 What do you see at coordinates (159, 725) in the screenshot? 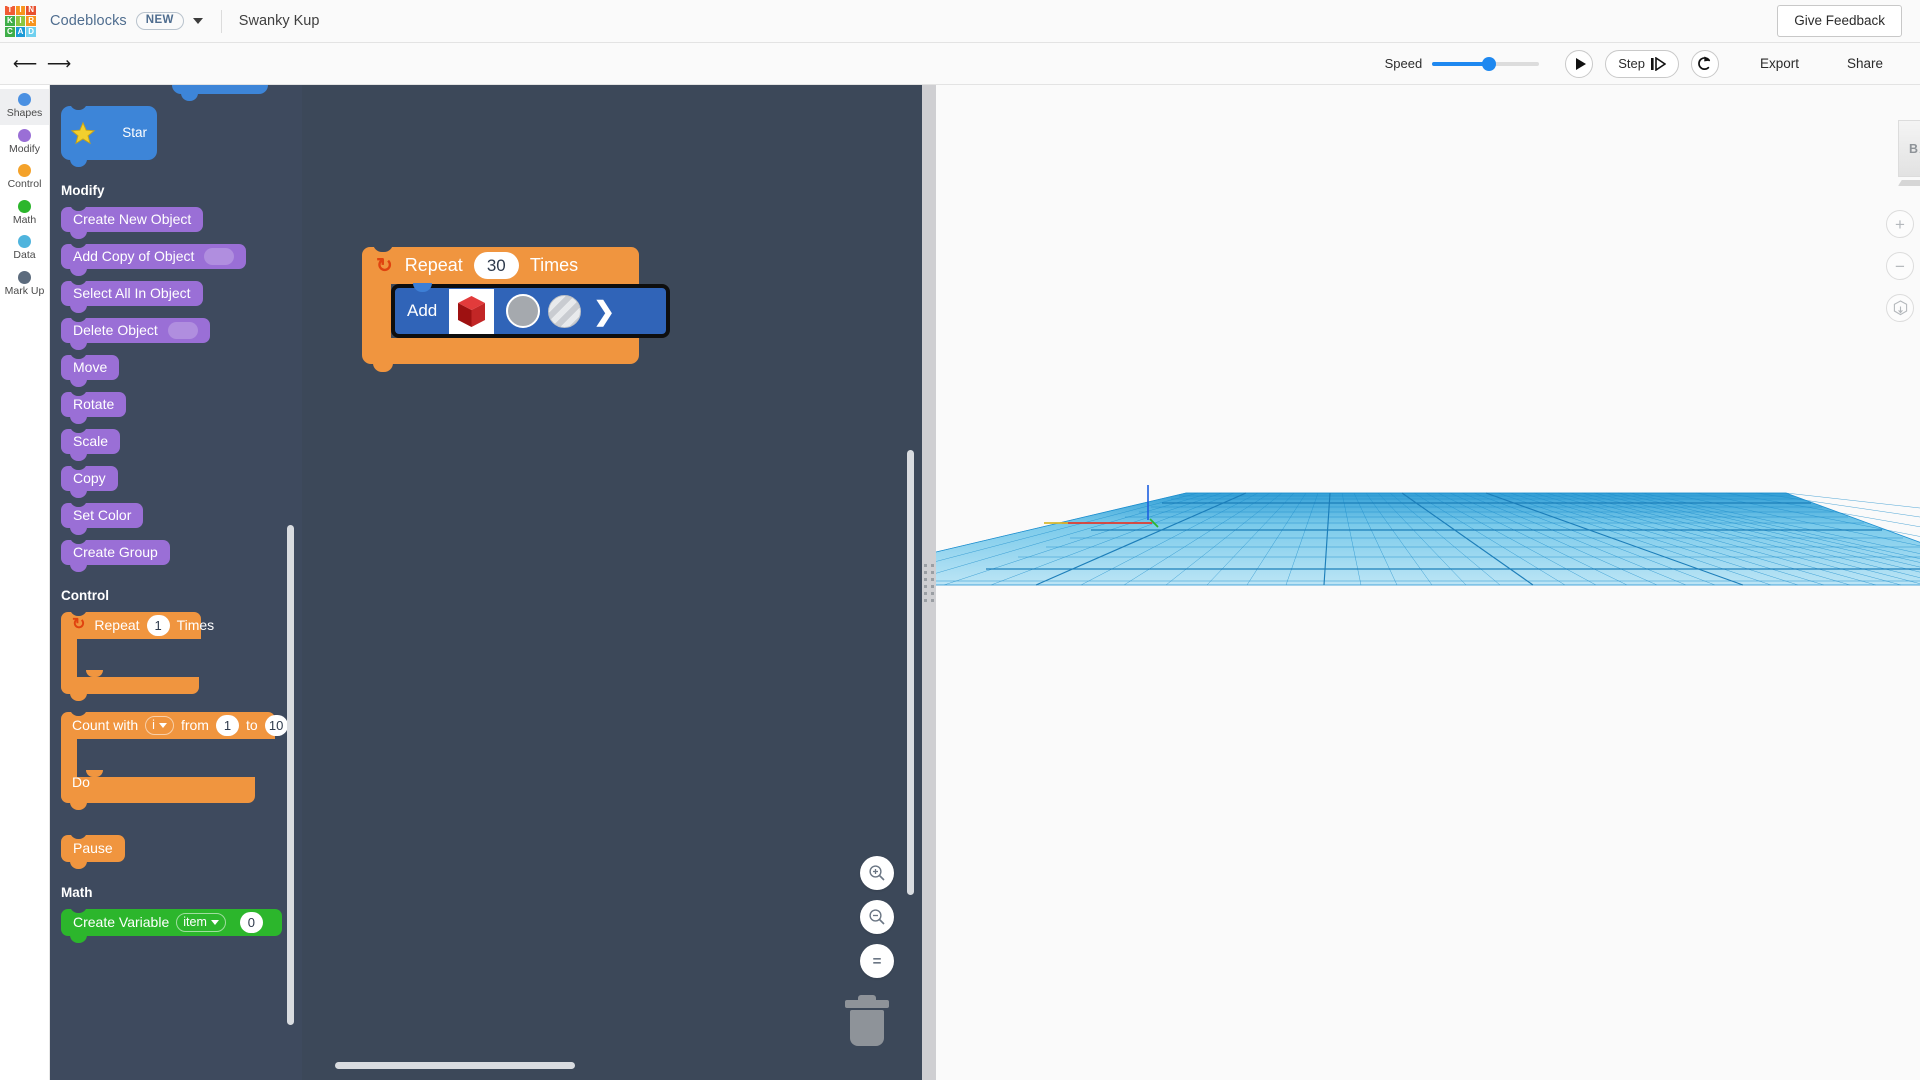
I see `count-with-variable-dropdown: i` at bounding box center [159, 725].